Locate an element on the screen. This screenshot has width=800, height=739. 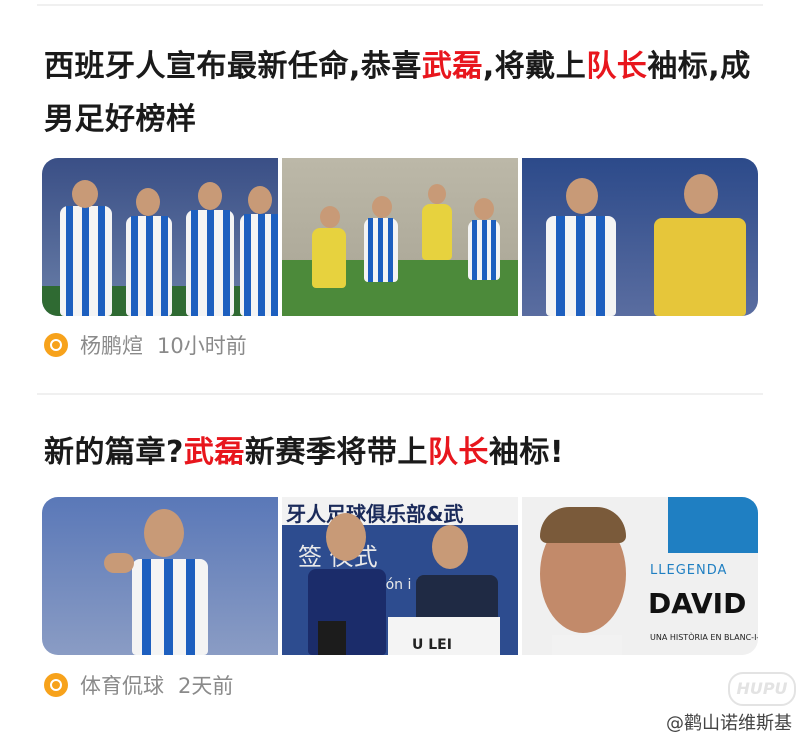
top-divider is located at coordinates (400, 5).